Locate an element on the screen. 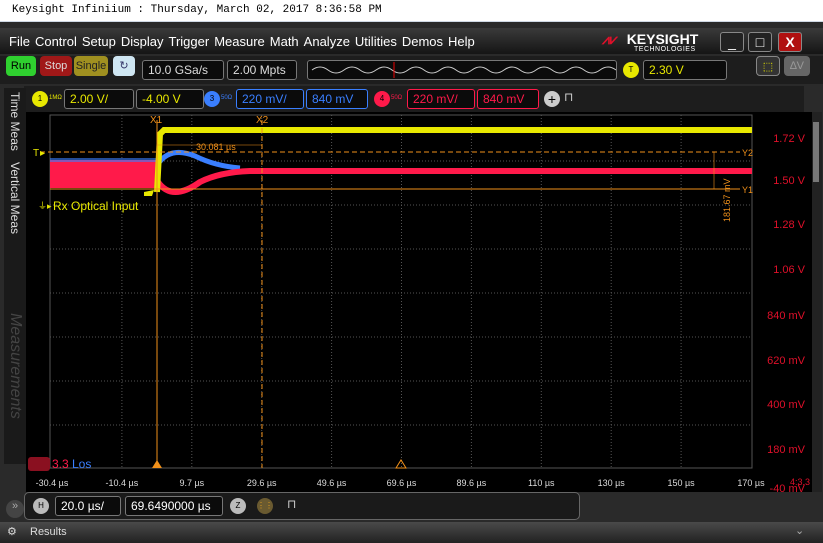 This screenshot has width=823, height=543. minimize-button: _ is located at coordinates (732, 42).